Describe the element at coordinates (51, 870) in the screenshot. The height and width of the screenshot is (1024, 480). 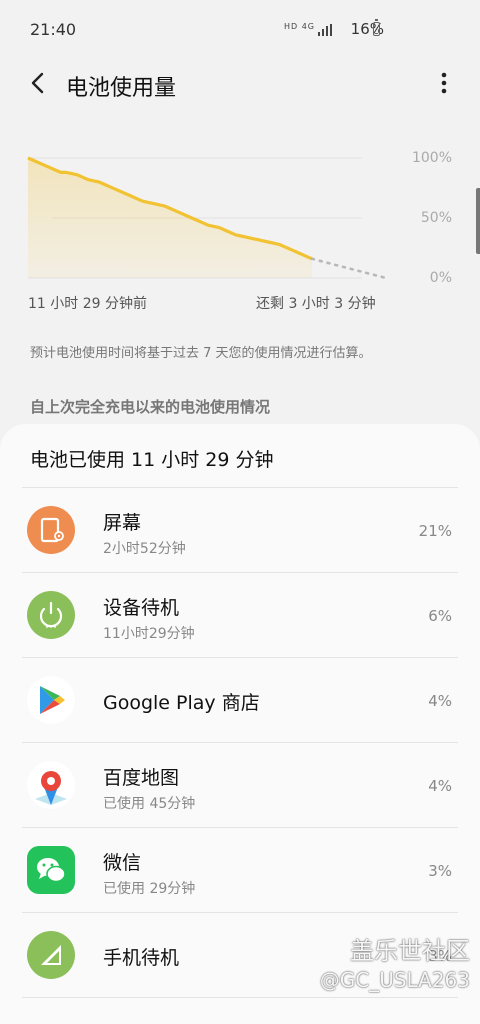
I see `wechat-icon` at that location.